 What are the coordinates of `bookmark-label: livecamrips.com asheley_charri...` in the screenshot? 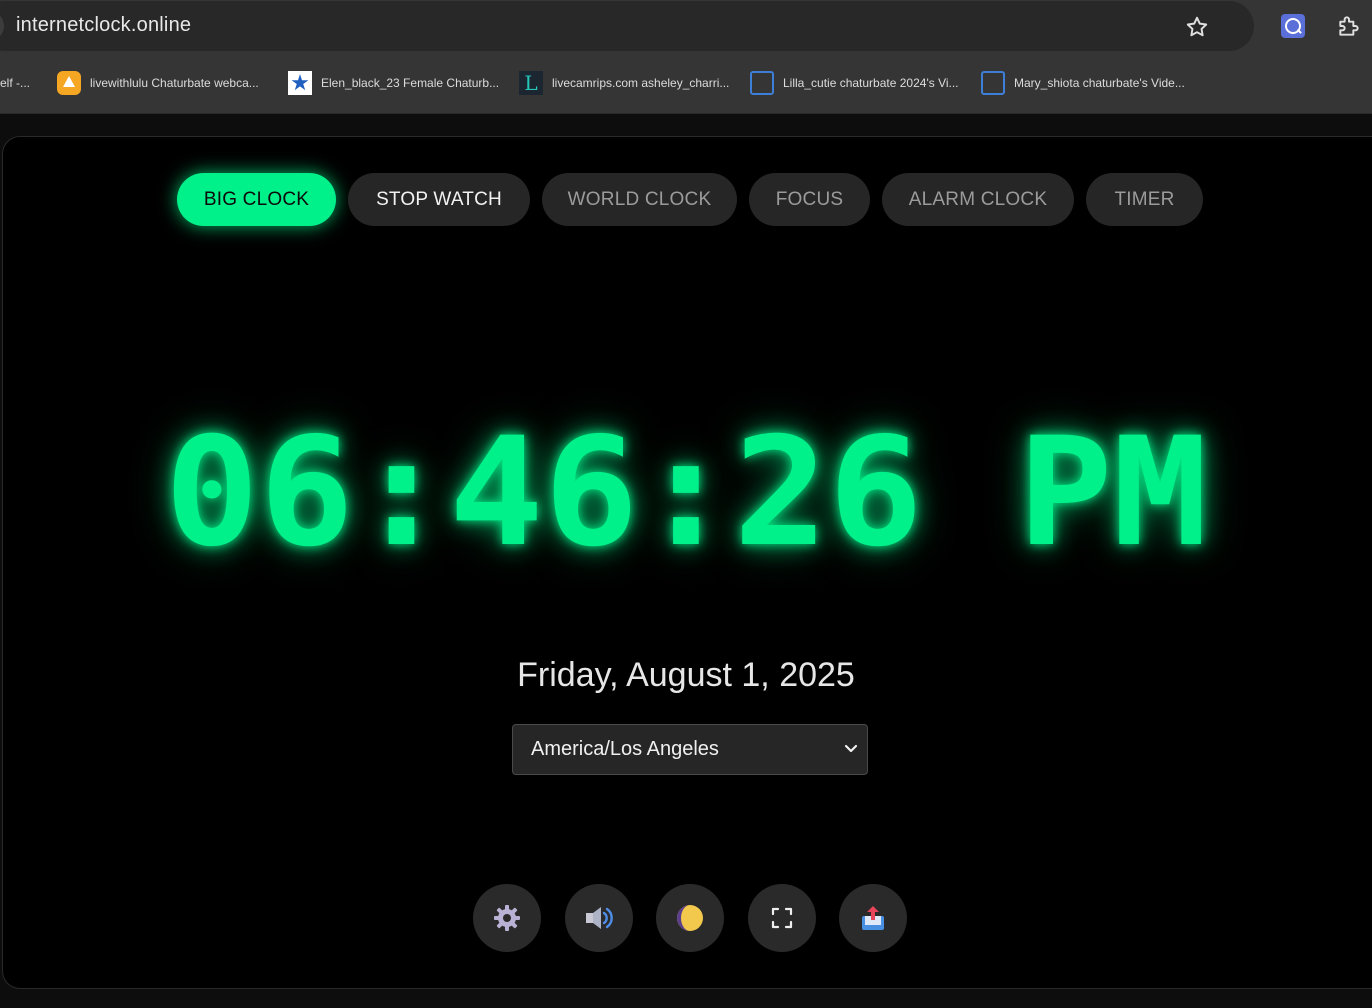 It's located at (641, 83).